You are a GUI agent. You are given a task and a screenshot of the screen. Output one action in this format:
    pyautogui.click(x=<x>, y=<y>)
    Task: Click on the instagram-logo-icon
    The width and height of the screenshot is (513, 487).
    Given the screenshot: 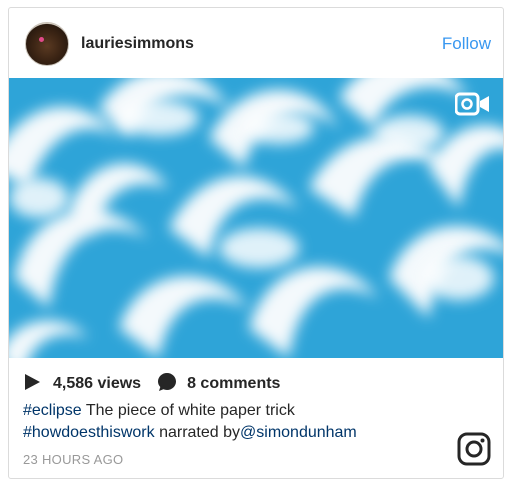 What is the action you would take?
    pyautogui.click(x=474, y=449)
    